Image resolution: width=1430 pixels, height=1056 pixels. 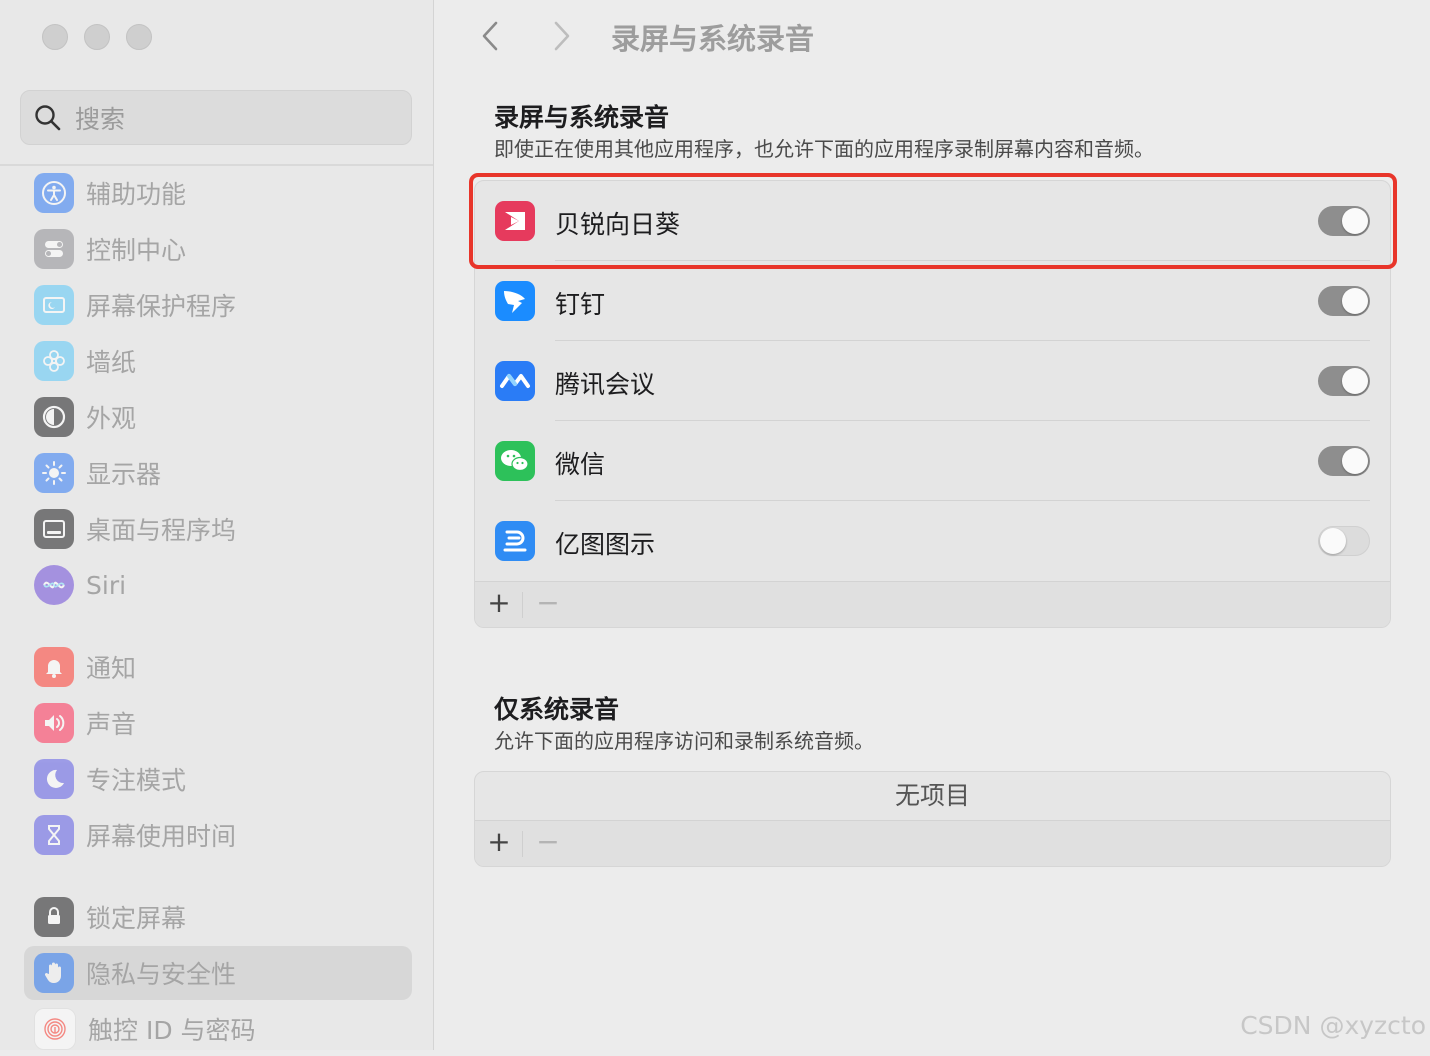 What do you see at coordinates (218, 779) in the screenshot?
I see `sidebar-item-focus: 专注模式` at bounding box center [218, 779].